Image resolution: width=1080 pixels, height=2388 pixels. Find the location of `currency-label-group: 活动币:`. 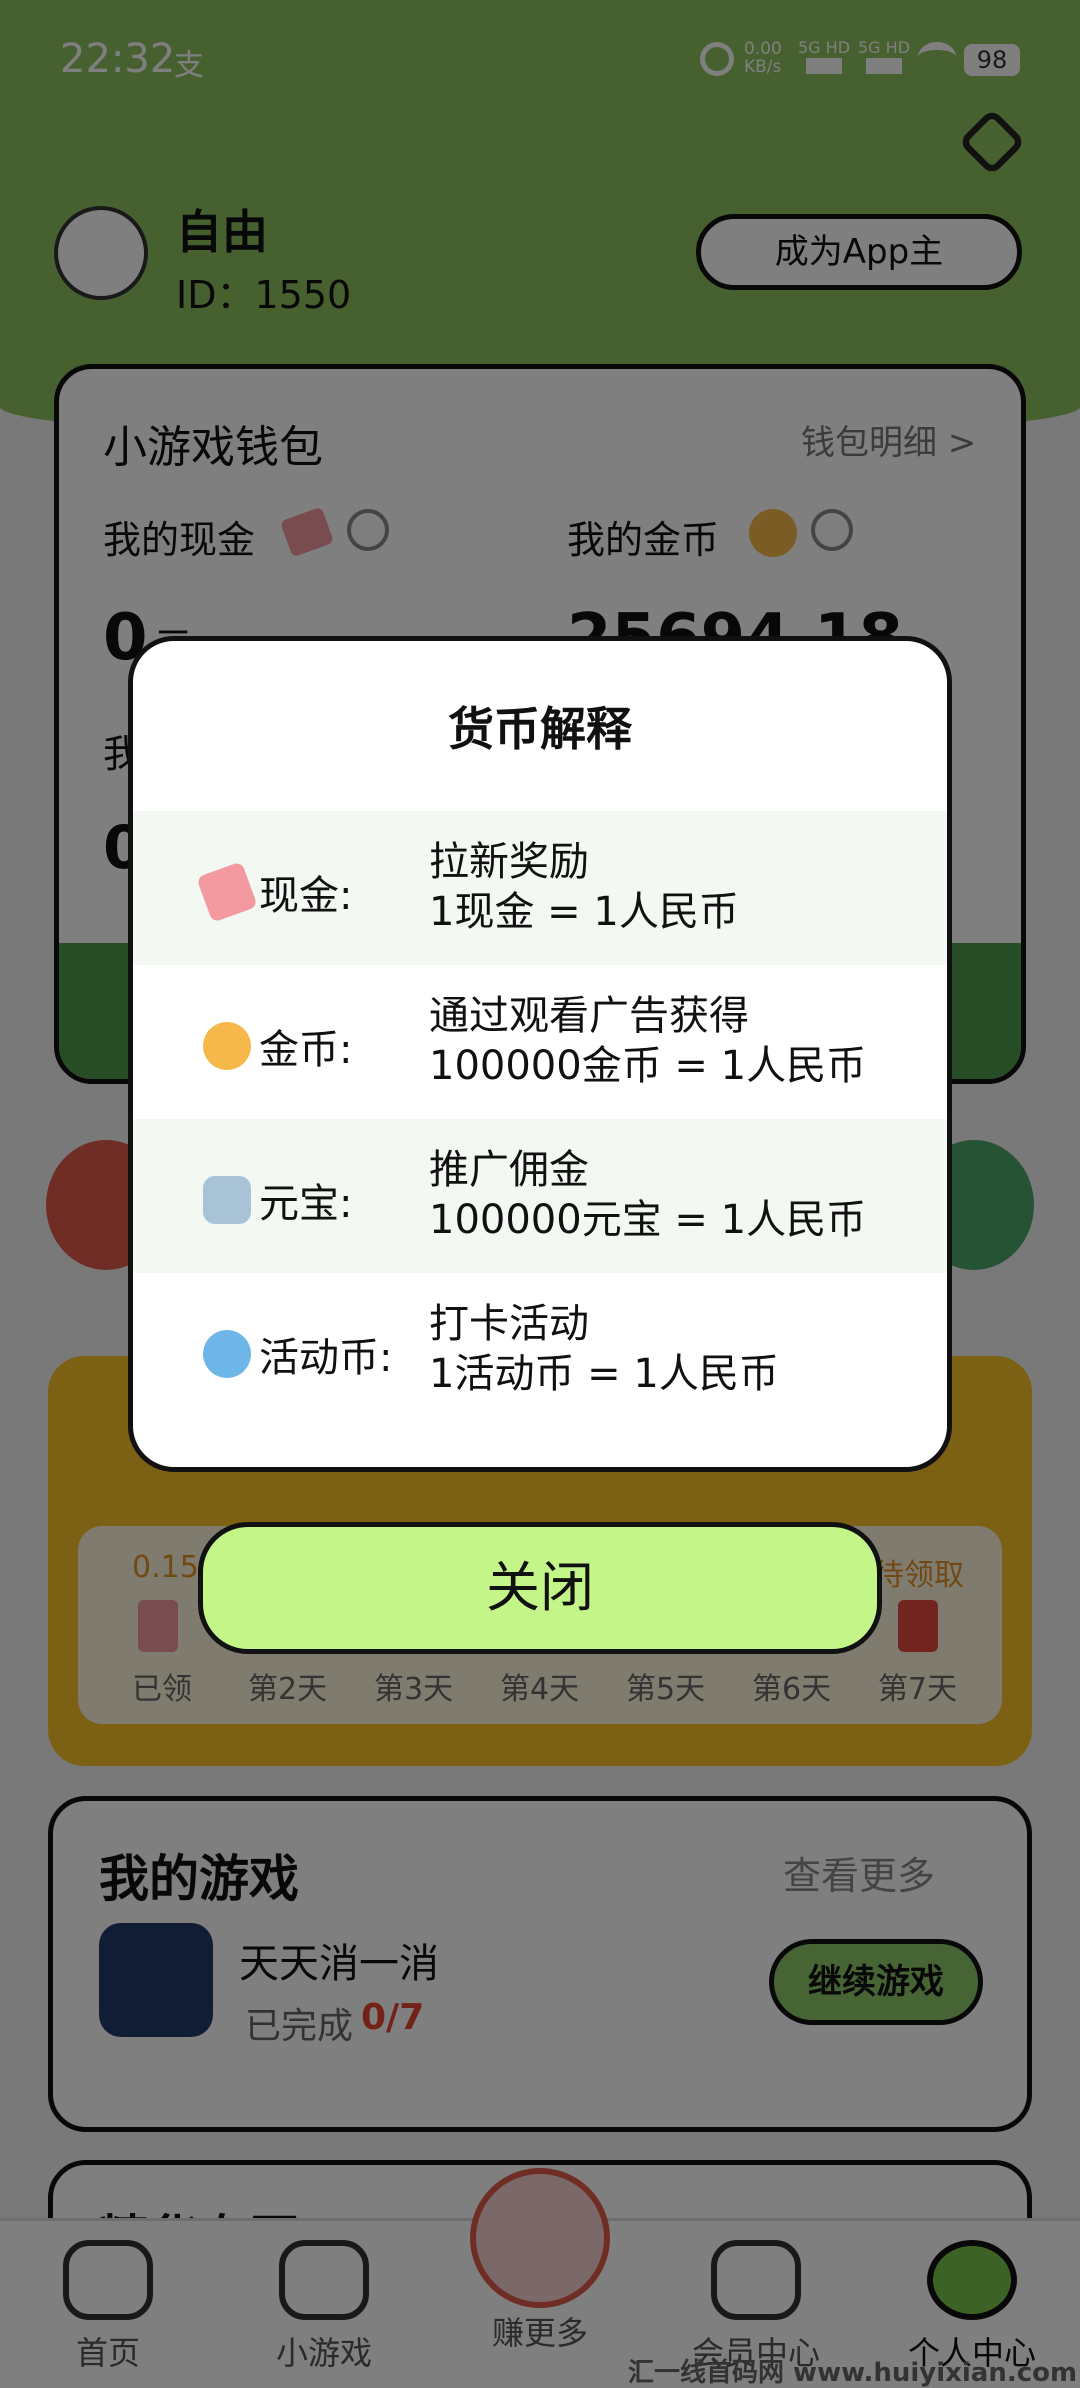

currency-label-group: 活动币: is located at coordinates (297, 1354).